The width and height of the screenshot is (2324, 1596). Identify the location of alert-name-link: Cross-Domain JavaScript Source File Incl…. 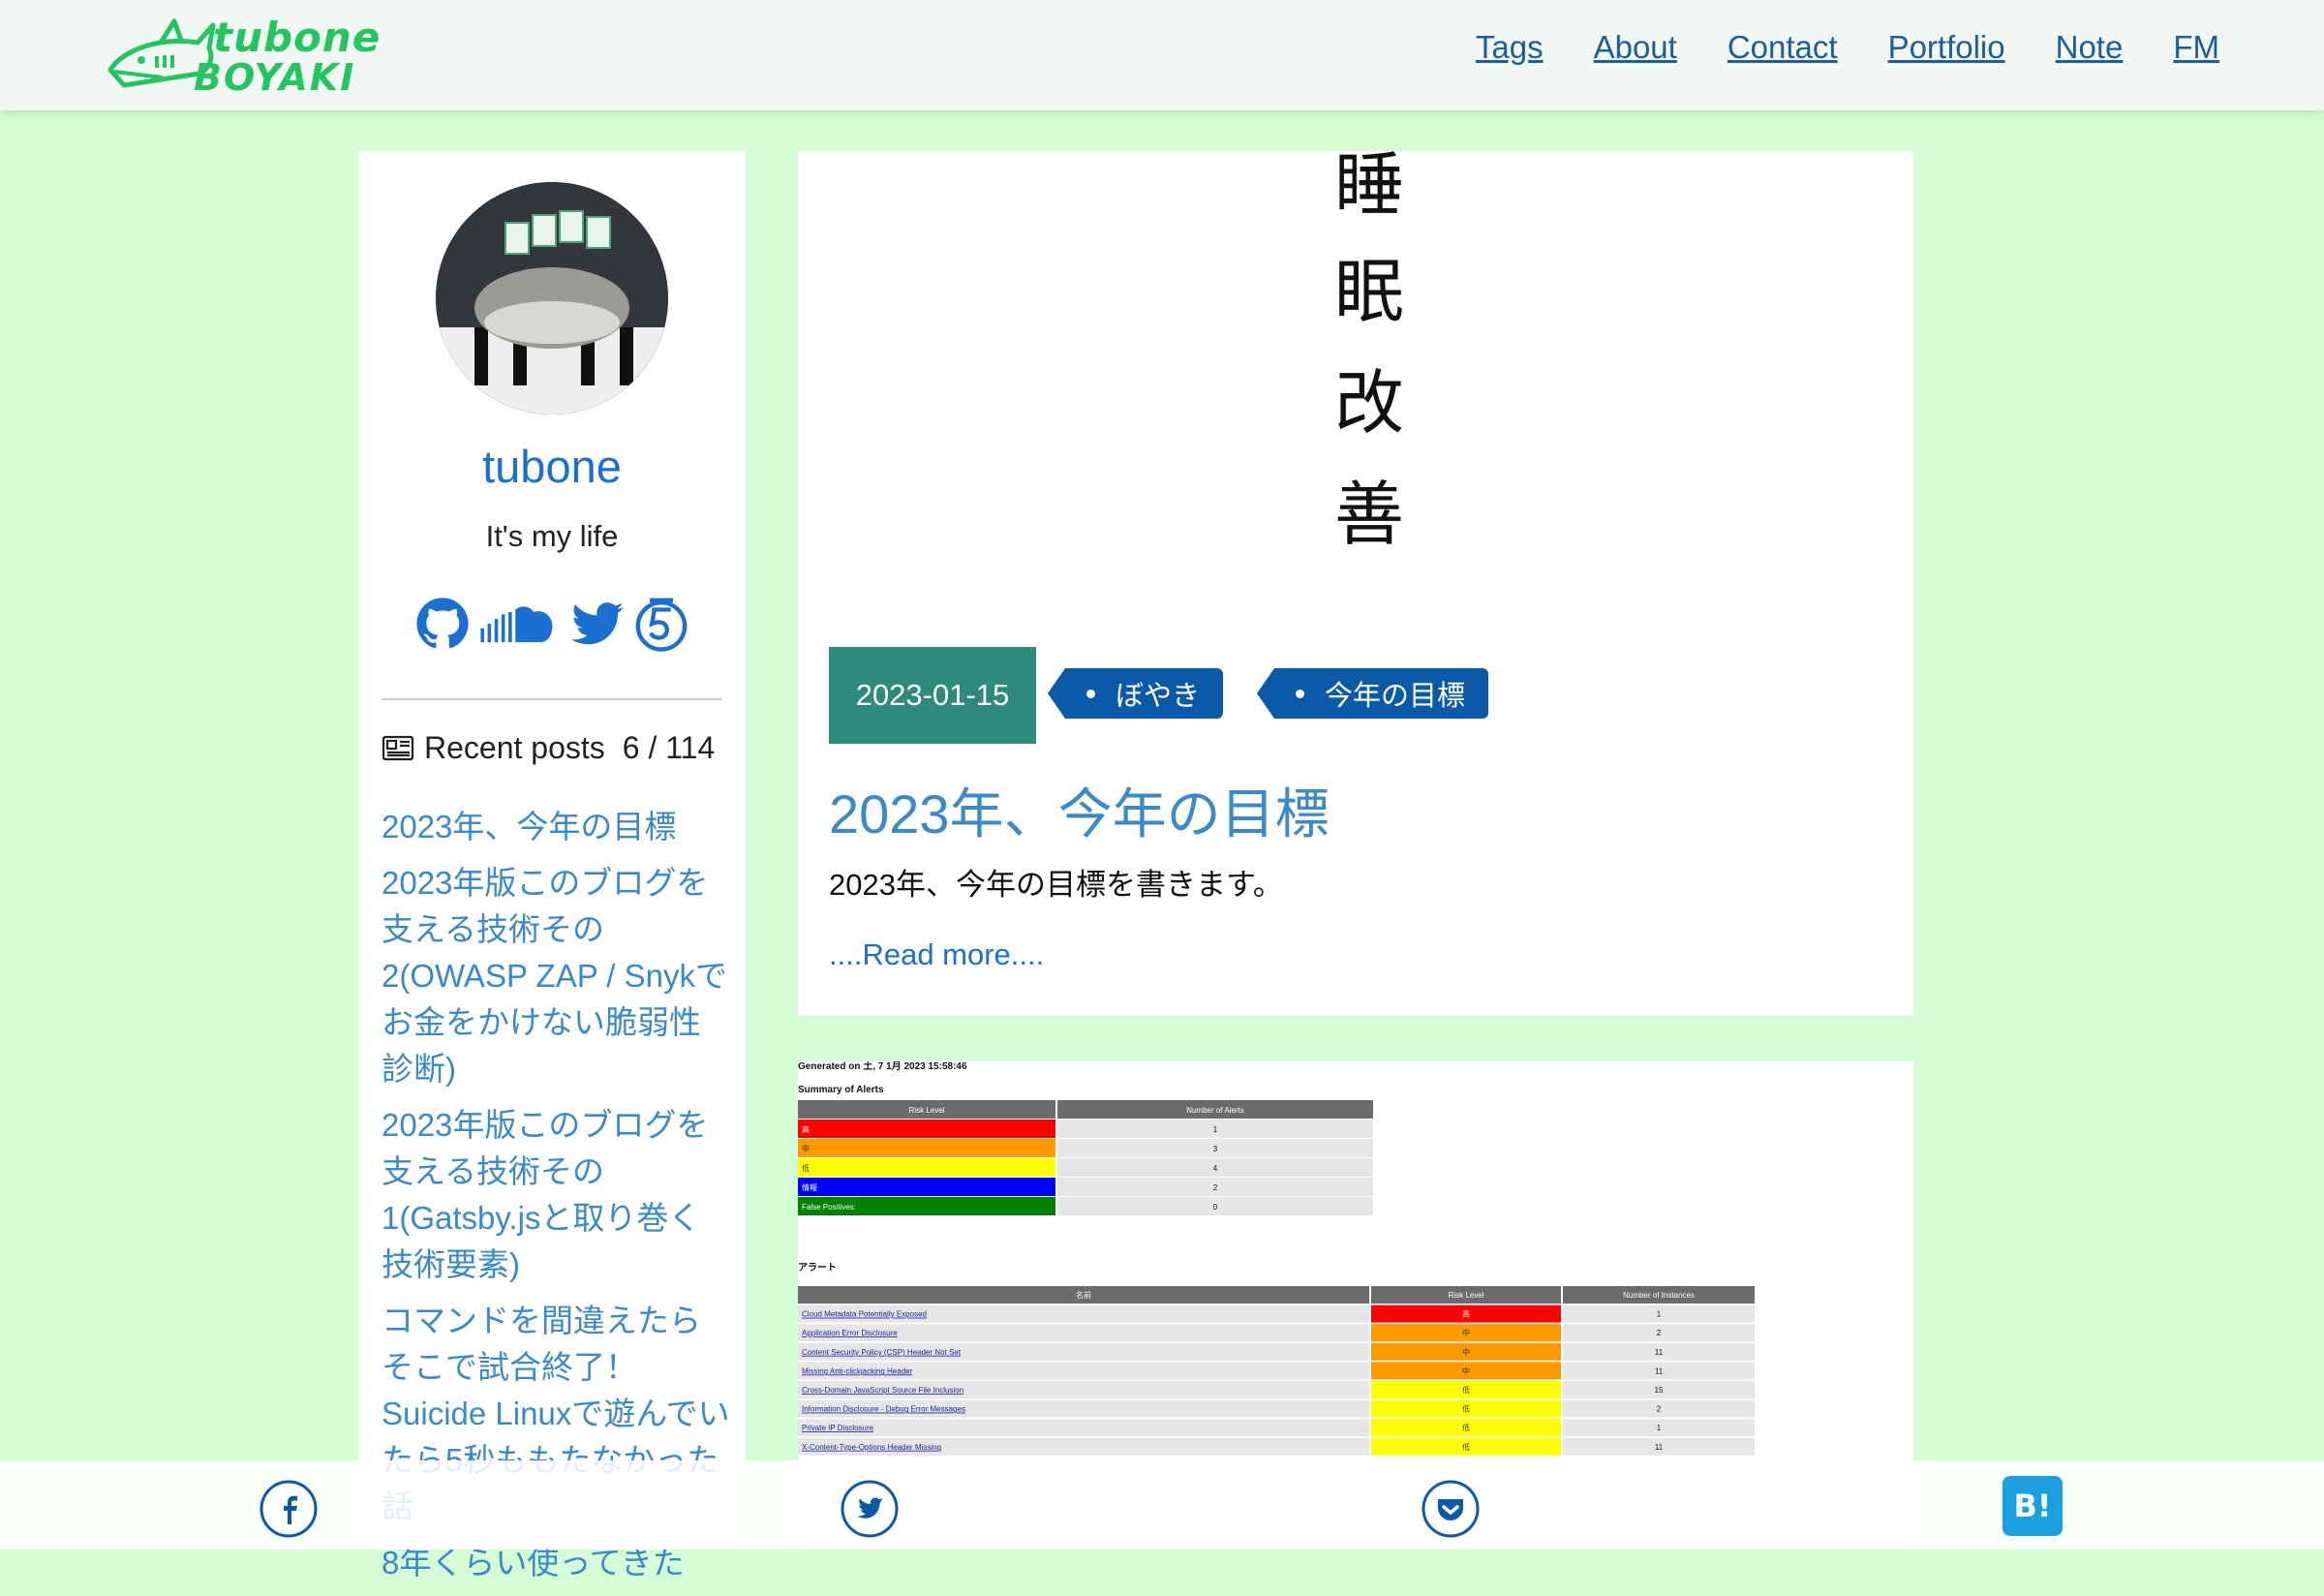
(883, 1390).